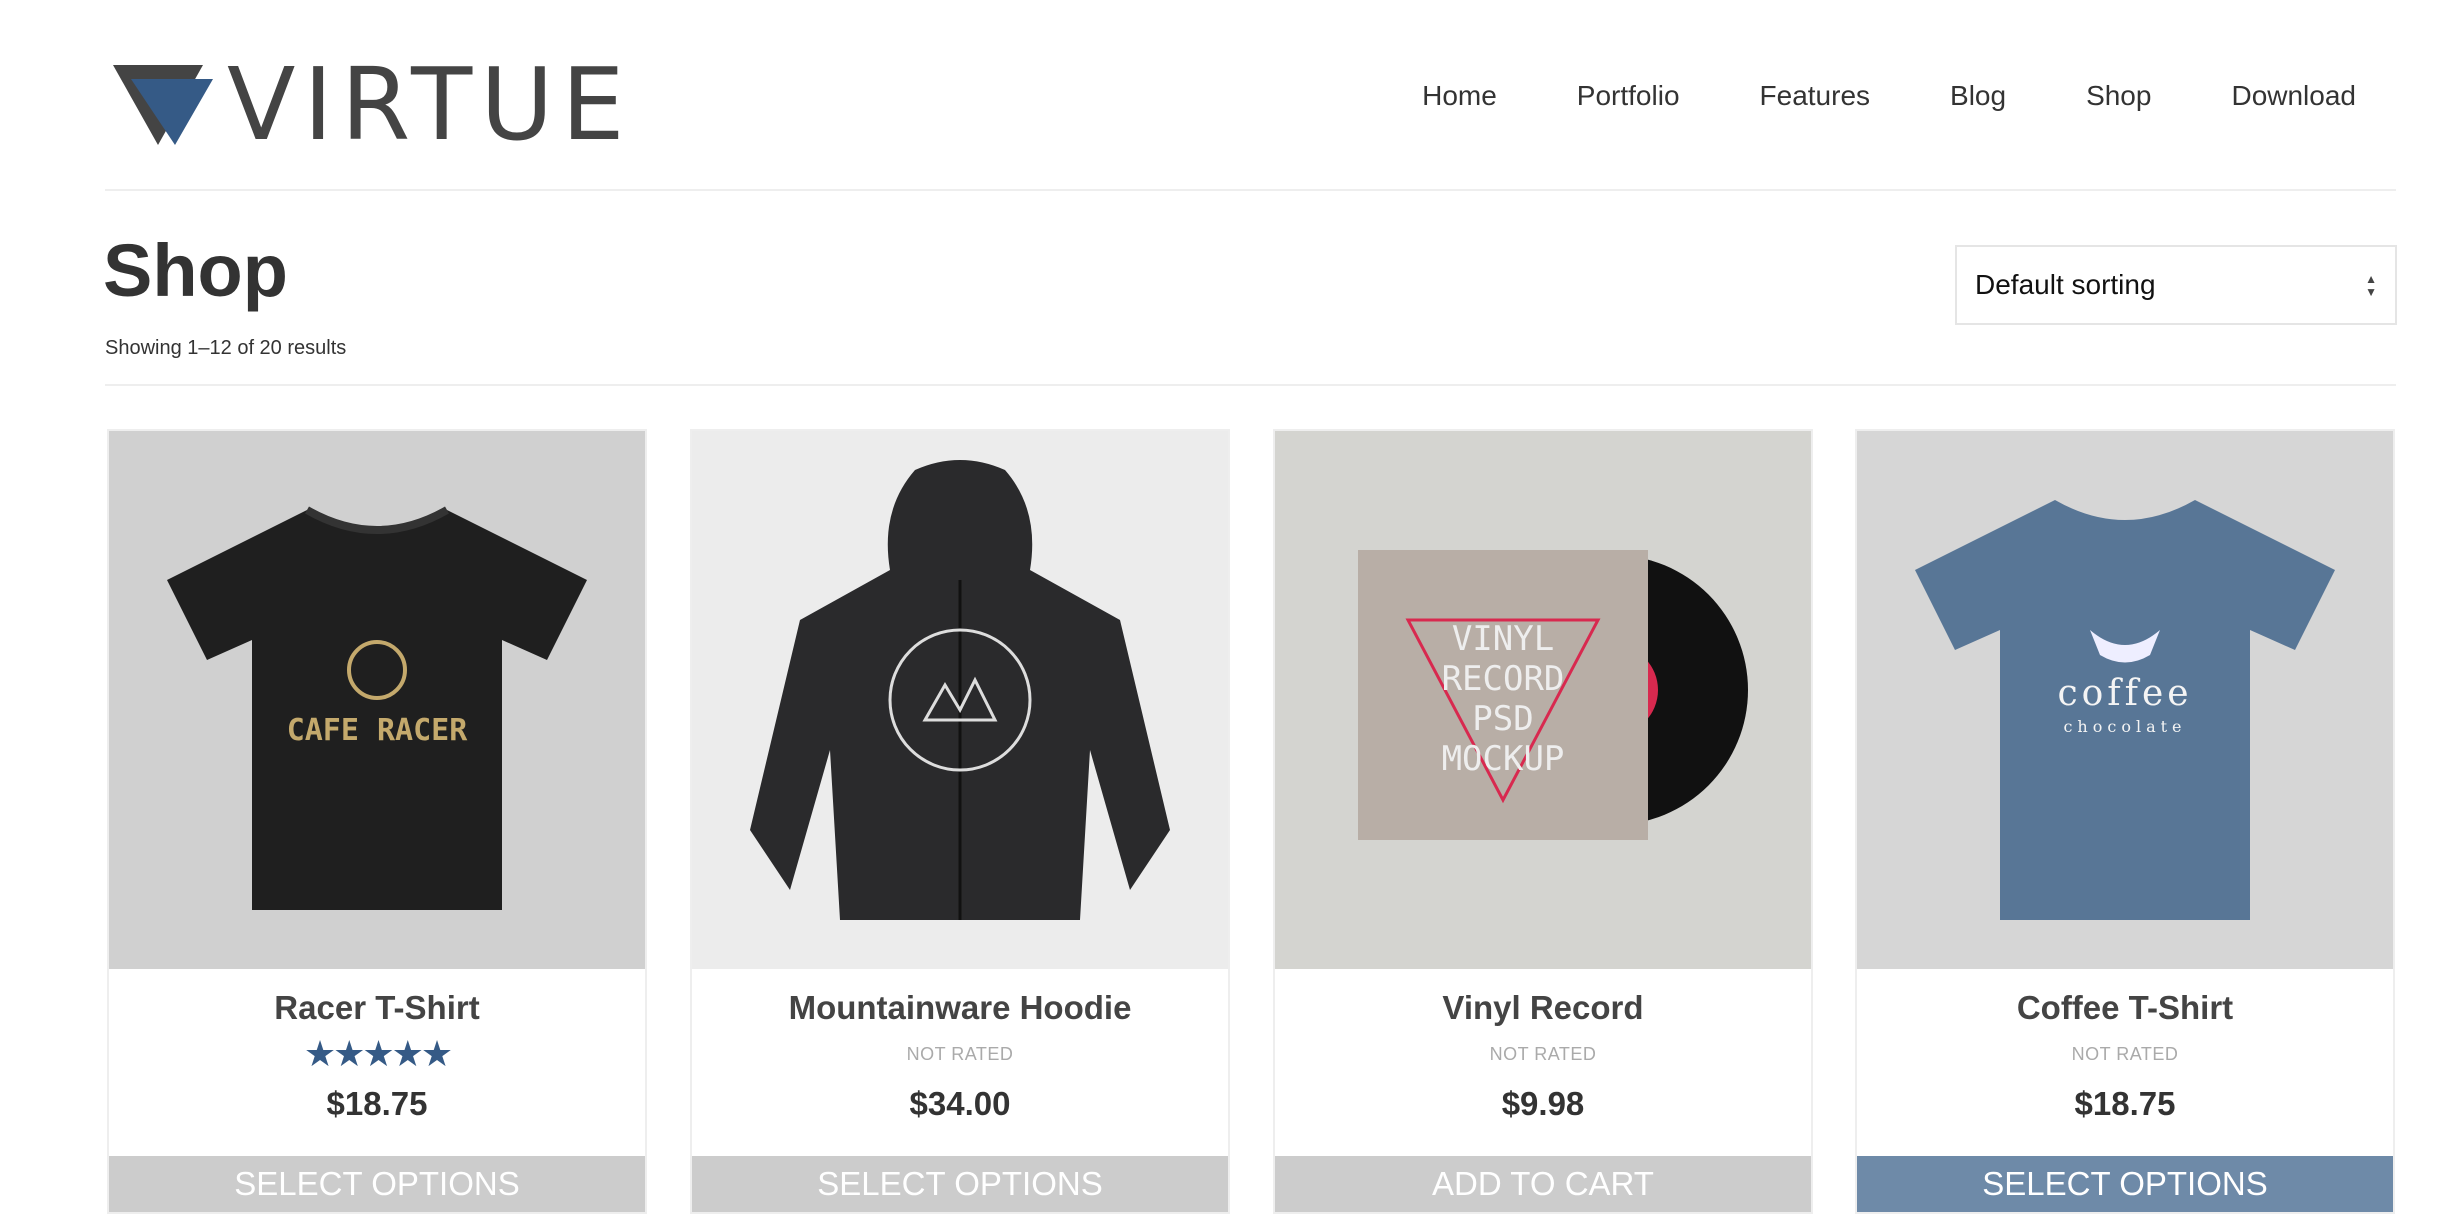  Describe the element at coordinates (377, 700) in the screenshot. I see `product-image-racer-tshirt: CAFE RACER` at that location.